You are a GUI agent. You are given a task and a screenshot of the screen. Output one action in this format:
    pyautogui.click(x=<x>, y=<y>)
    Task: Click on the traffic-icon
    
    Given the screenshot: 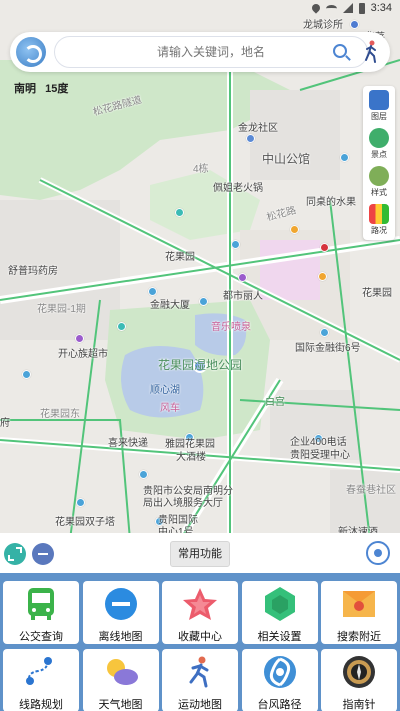 What is the action you would take?
    pyautogui.click(x=379, y=214)
    